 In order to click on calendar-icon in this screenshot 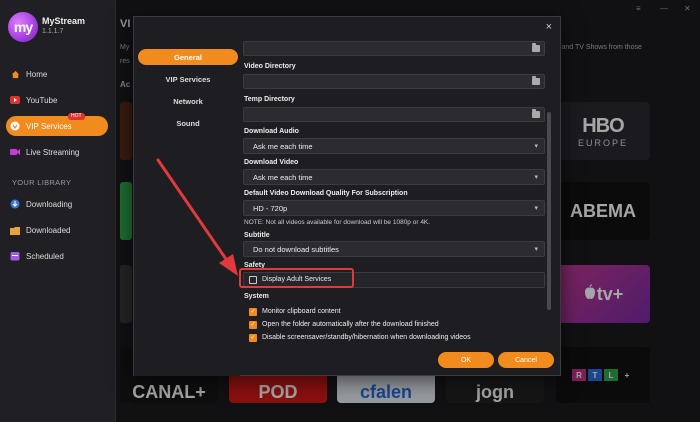, I will do `click(15, 256)`.